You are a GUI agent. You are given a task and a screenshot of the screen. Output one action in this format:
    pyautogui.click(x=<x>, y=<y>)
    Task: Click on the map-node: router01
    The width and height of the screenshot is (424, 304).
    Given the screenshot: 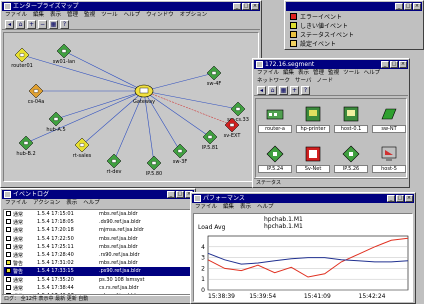 What is the action you would take?
    pyautogui.click(x=22, y=58)
    